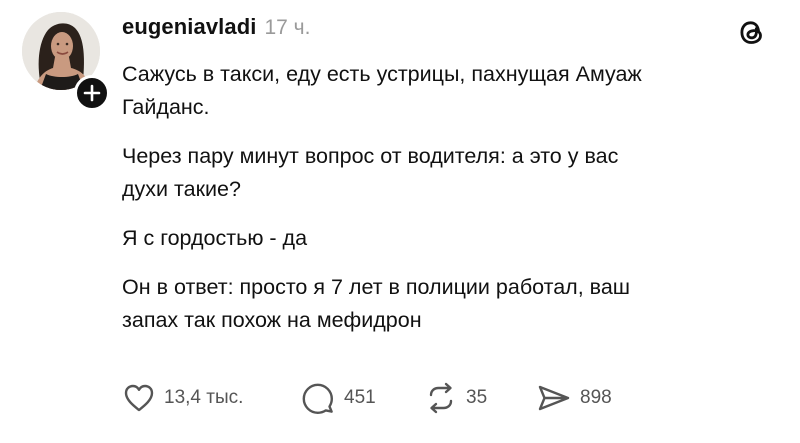 This screenshot has width=800, height=443. What do you see at coordinates (596, 397) in the screenshot?
I see `share-count: 898` at bounding box center [596, 397].